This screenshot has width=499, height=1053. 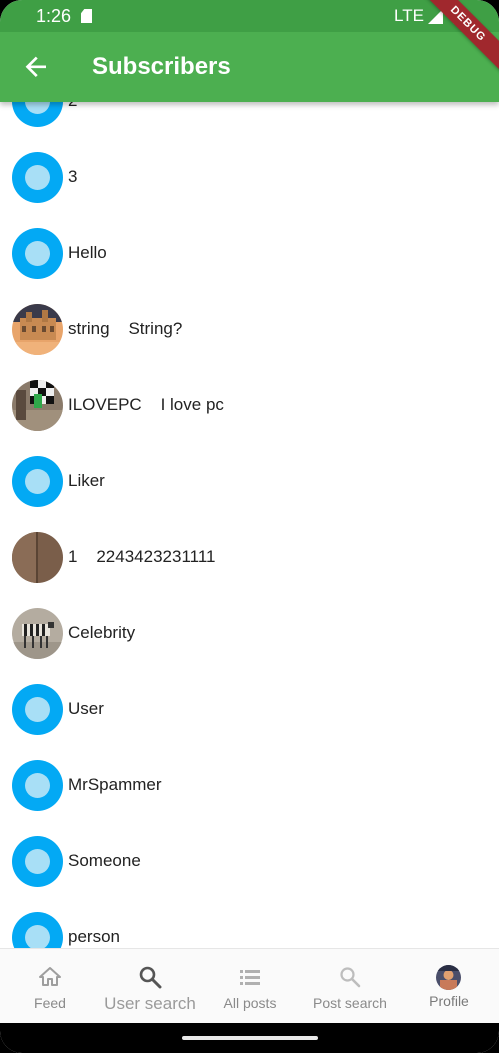 What do you see at coordinates (54, 16) in the screenshot?
I see `status-time: 1:26` at bounding box center [54, 16].